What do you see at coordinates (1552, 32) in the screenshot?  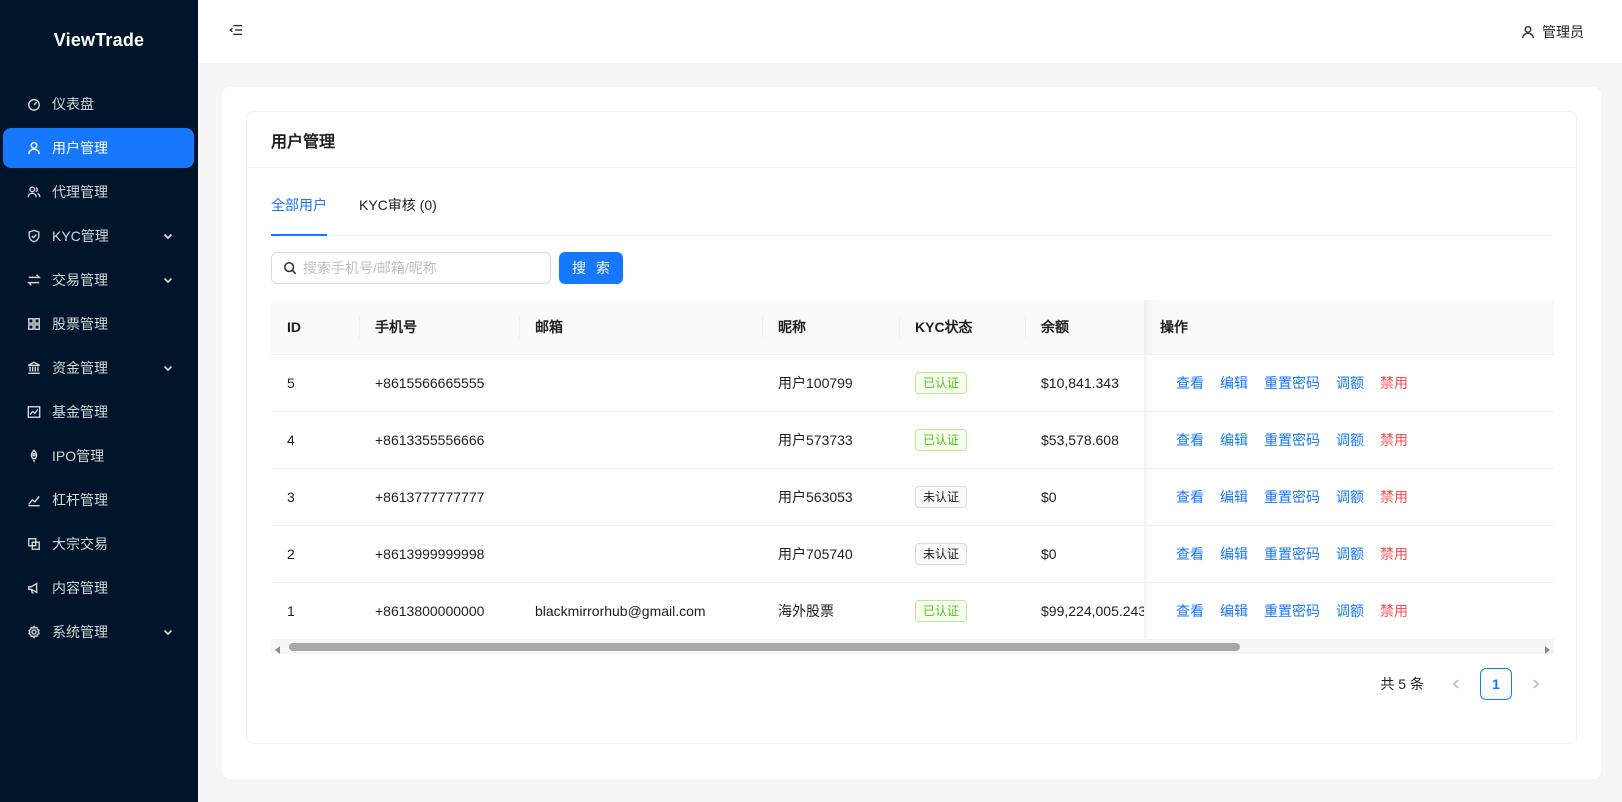 I see `user-menu: 管理员` at bounding box center [1552, 32].